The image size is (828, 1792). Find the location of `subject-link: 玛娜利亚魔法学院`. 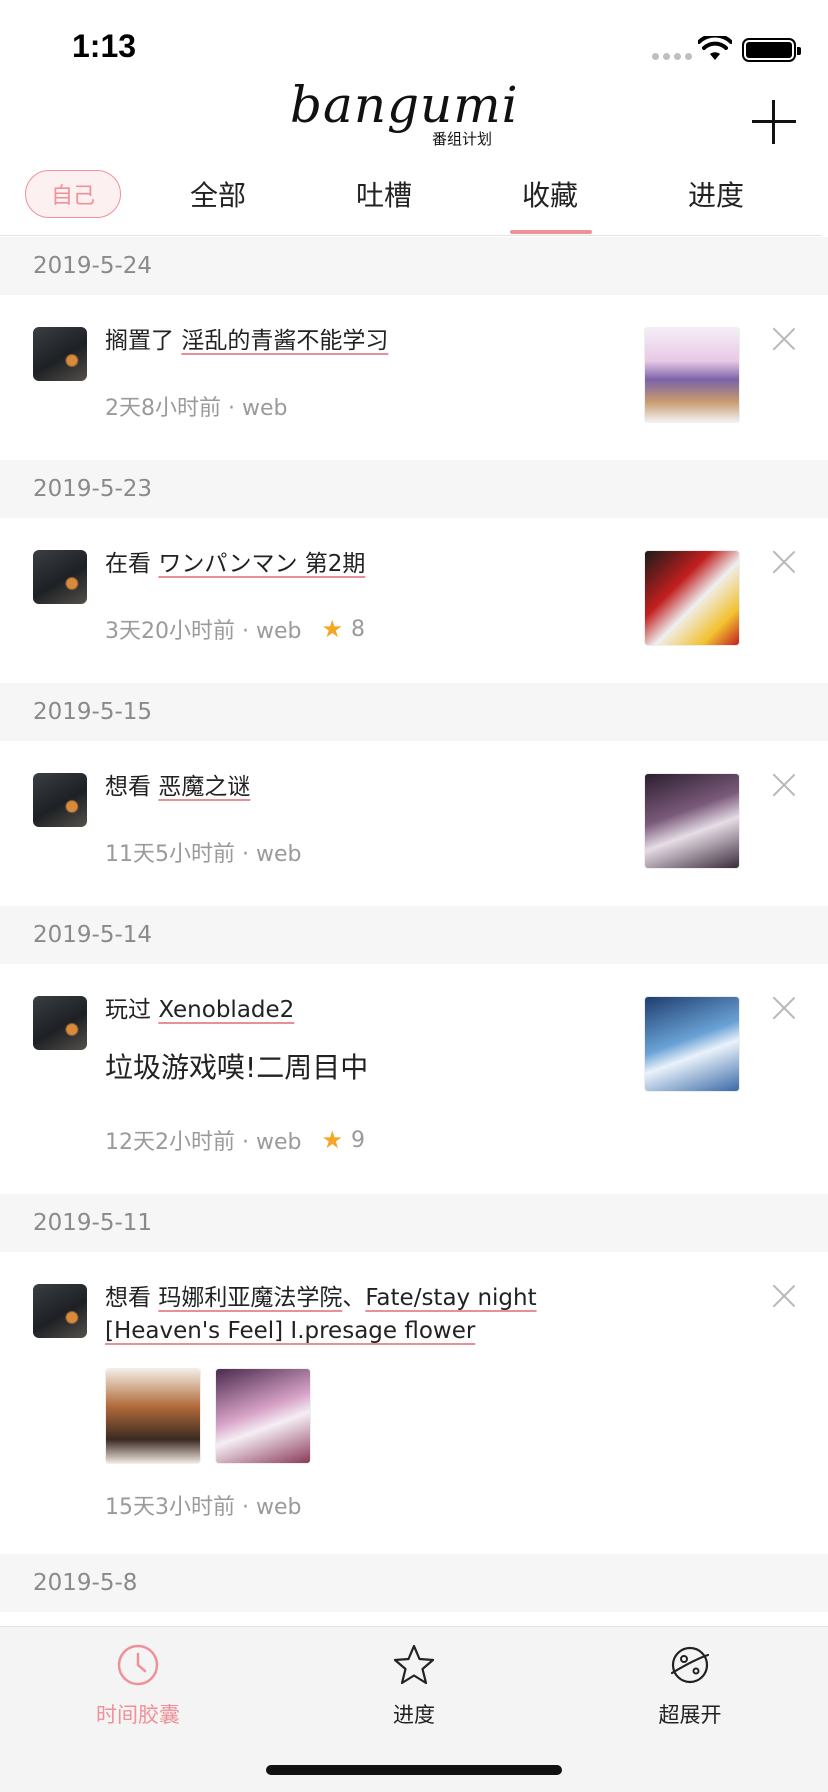

subject-link: 玛娜利亚魔法学院 is located at coordinates (250, 1298).